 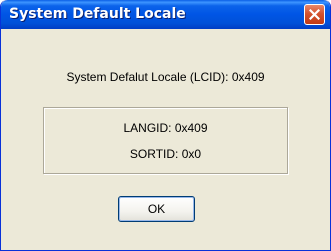 What do you see at coordinates (165, 154) in the screenshot?
I see `sortid-label: SORTID: 0x0` at bounding box center [165, 154].